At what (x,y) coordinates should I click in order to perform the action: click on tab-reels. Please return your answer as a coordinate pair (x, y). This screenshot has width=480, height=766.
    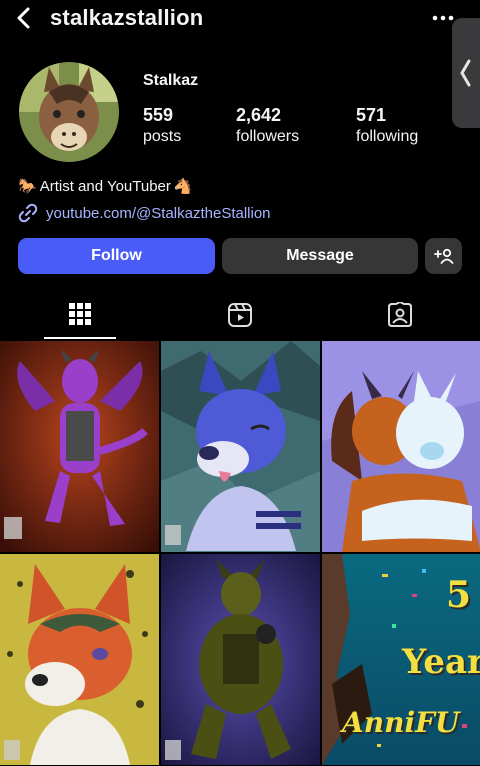
    Looking at the image, I should click on (240, 318).